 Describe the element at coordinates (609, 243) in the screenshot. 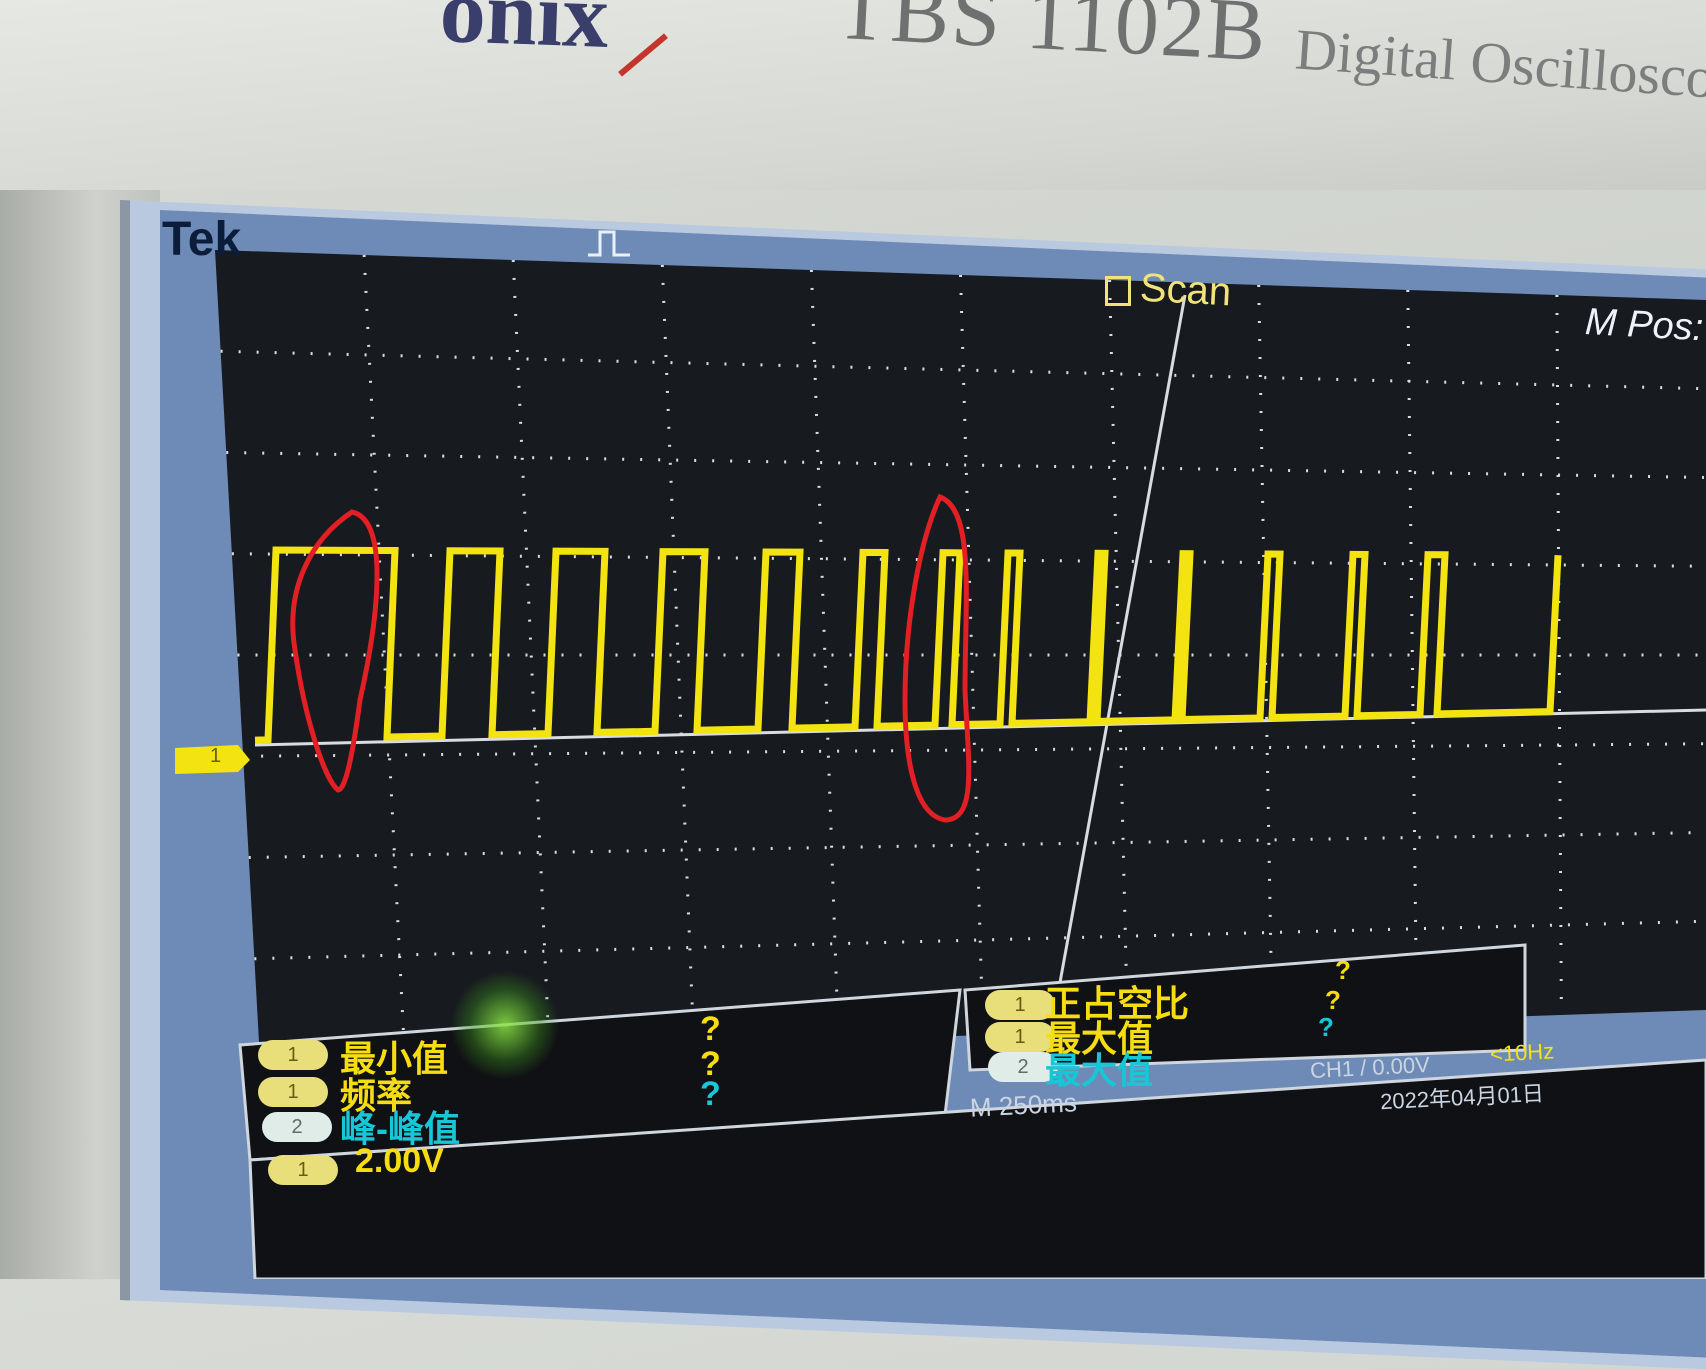

I see `trigger-pulse-icon` at that location.